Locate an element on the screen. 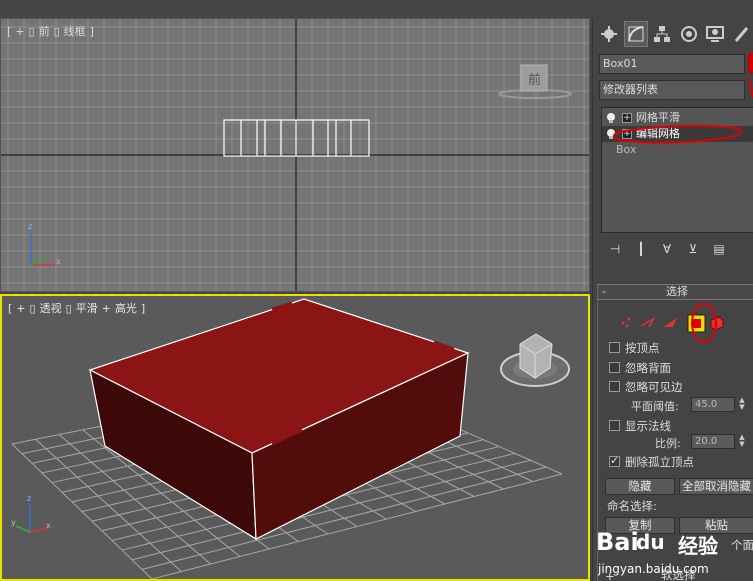  remove-modifier-icon: ⊻ is located at coordinates (693, 249).